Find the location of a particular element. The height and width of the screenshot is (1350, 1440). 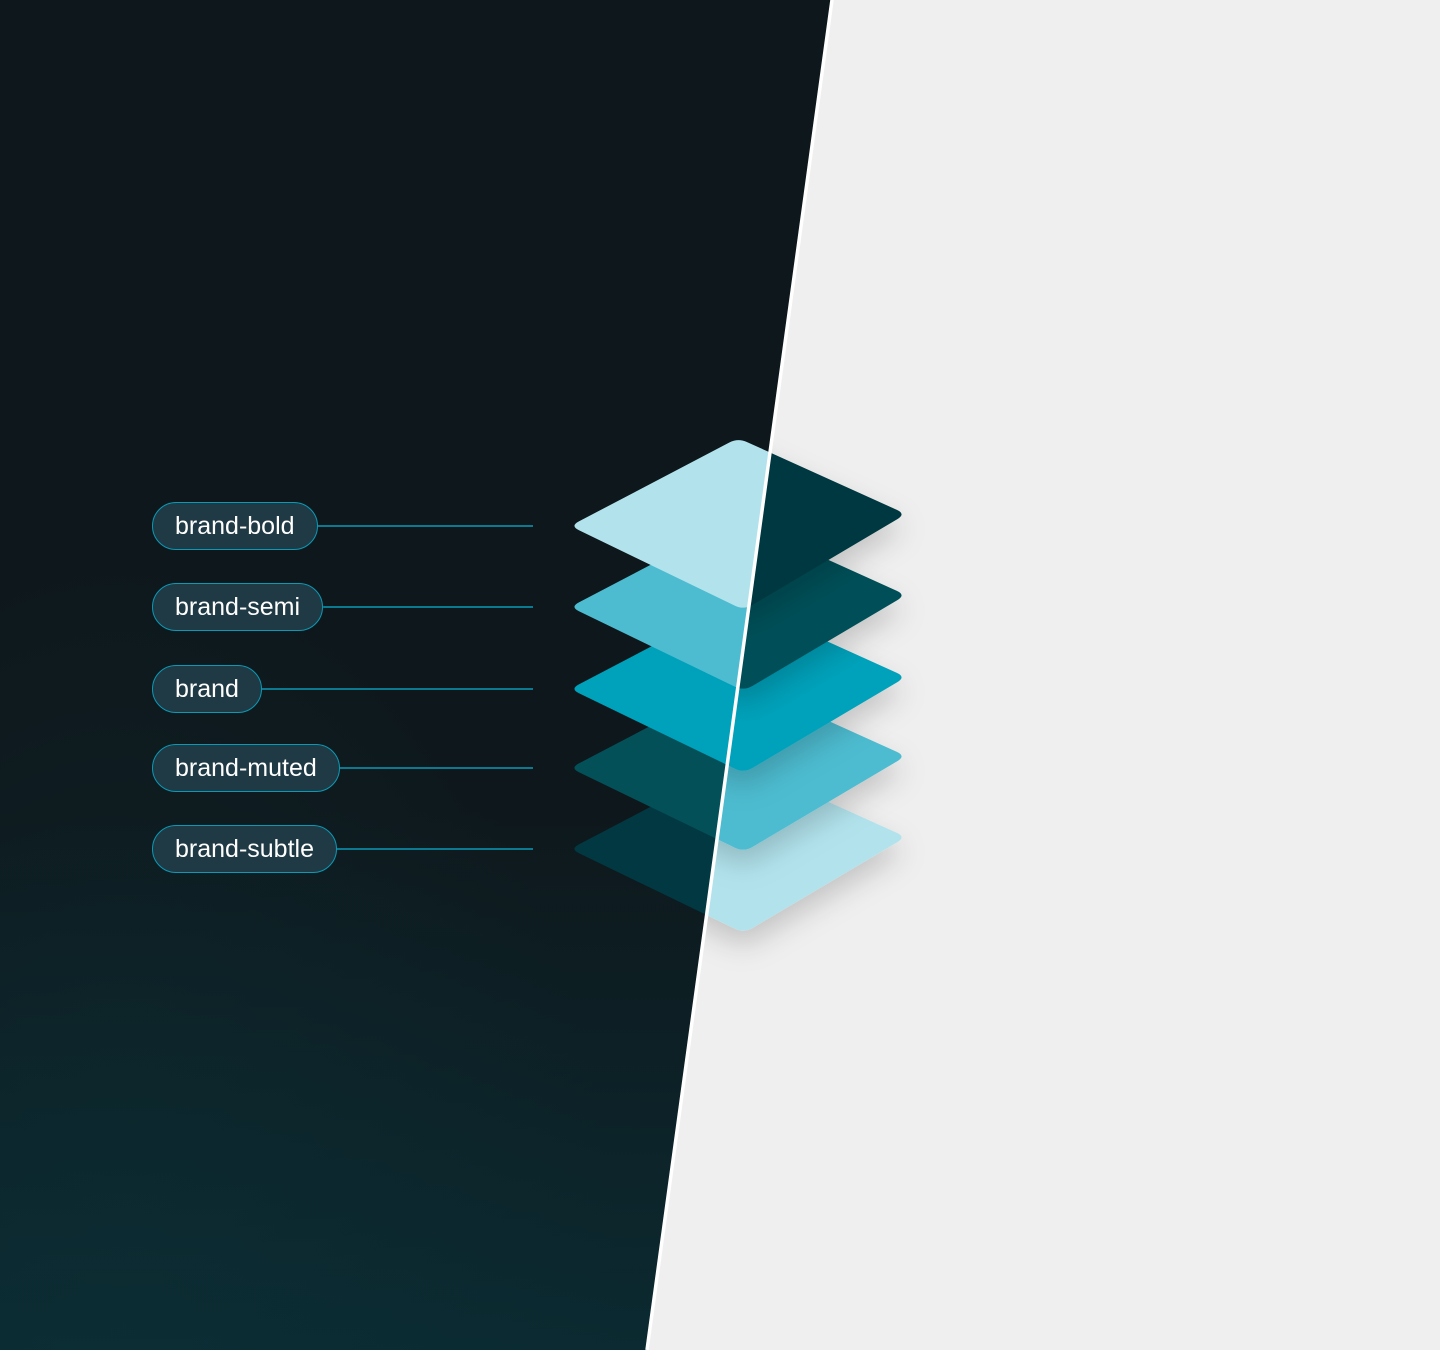

token-pill-brand-subtle: brand-subtle is located at coordinates (244, 849).